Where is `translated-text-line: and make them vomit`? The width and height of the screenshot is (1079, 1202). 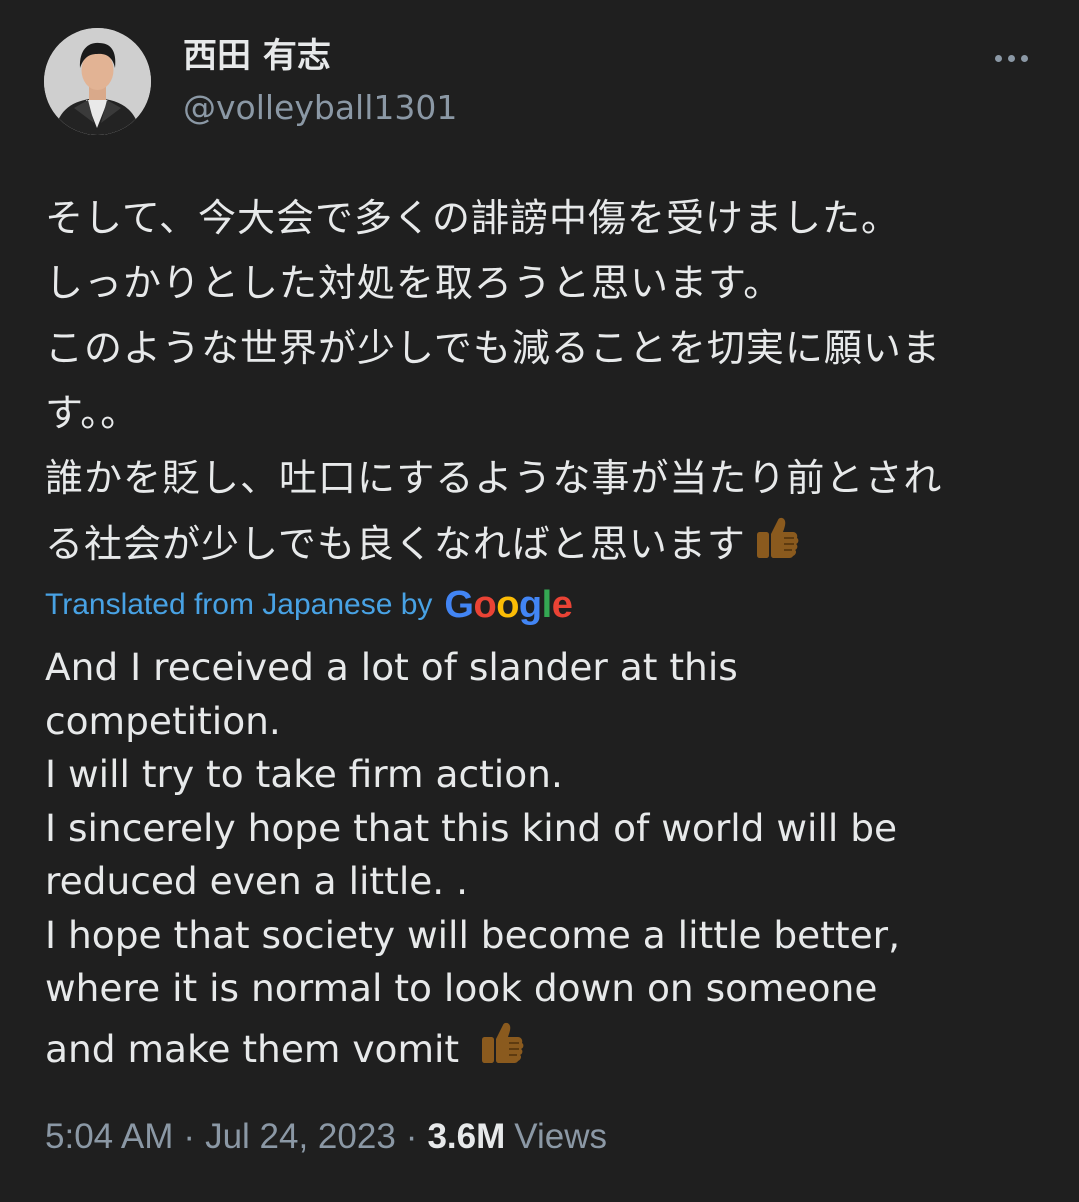
translated-text-line: and make them vomit is located at coordinates (258, 1048).